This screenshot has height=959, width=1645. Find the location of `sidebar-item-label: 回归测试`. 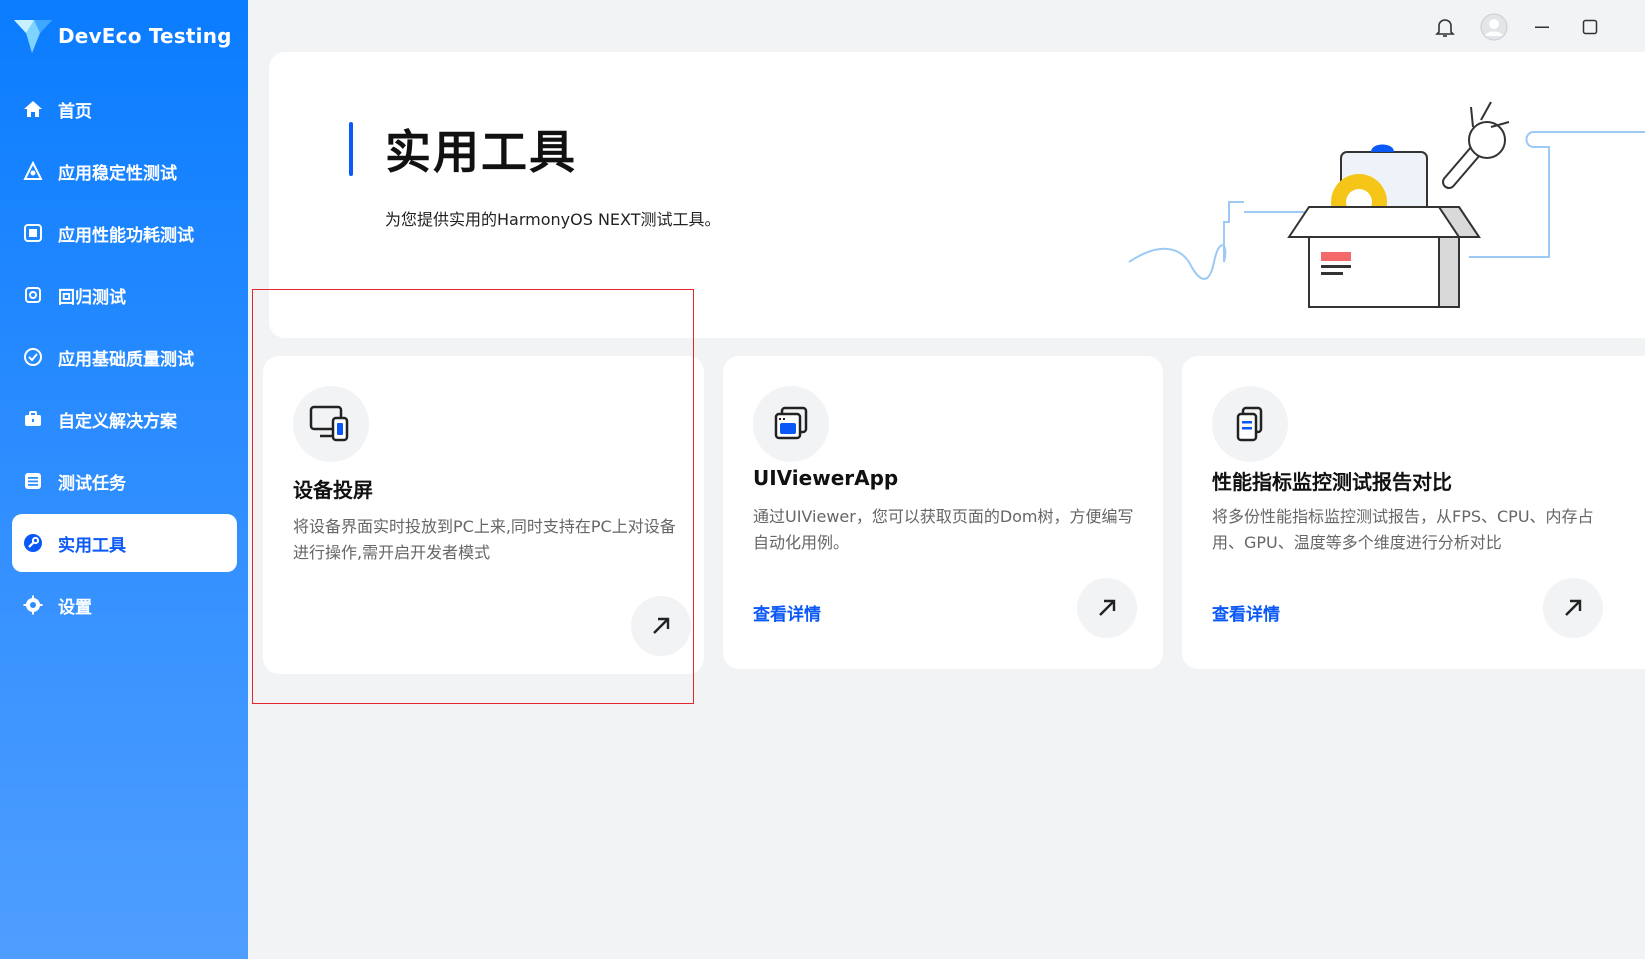

sidebar-item-label: 回归测试 is located at coordinates (92, 297).